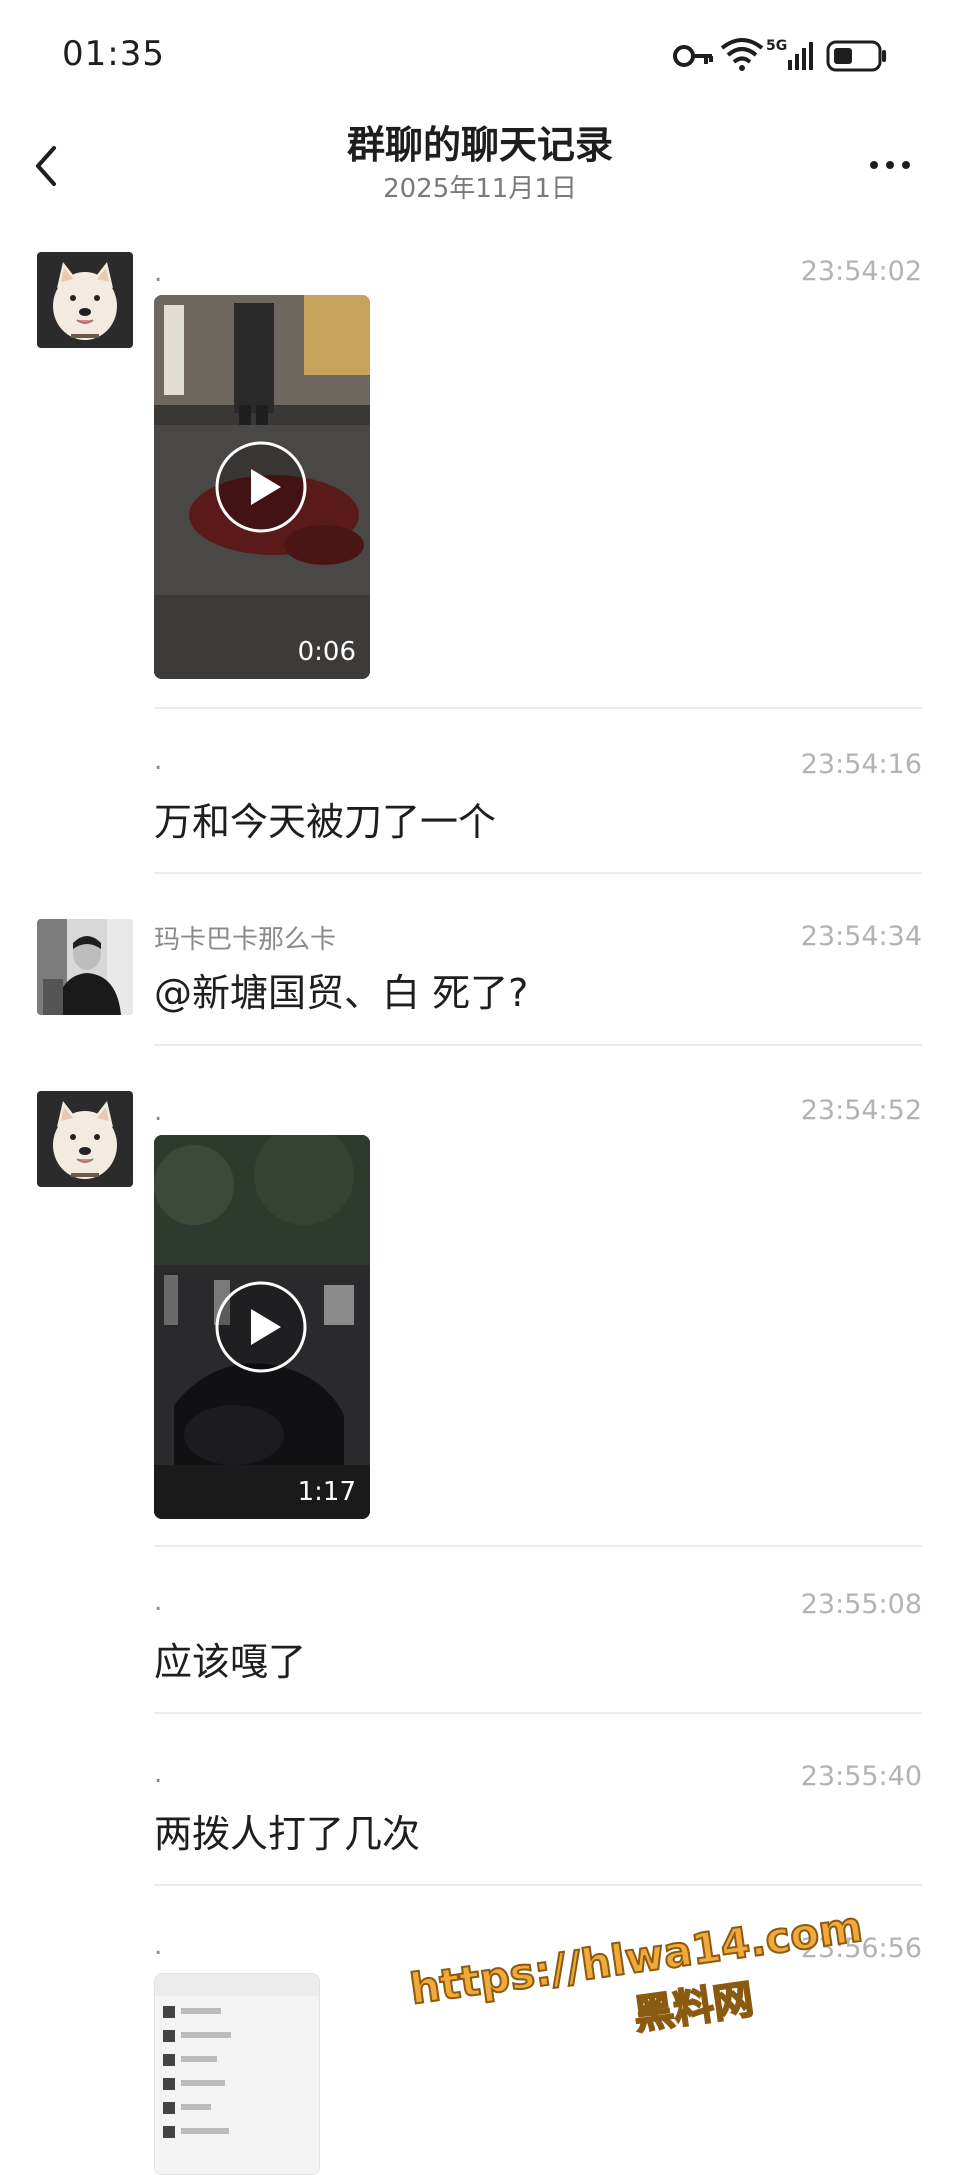 The image size is (960, 2175). Describe the element at coordinates (861, 1948) in the screenshot. I see `message-time: 23:56:56` at that location.